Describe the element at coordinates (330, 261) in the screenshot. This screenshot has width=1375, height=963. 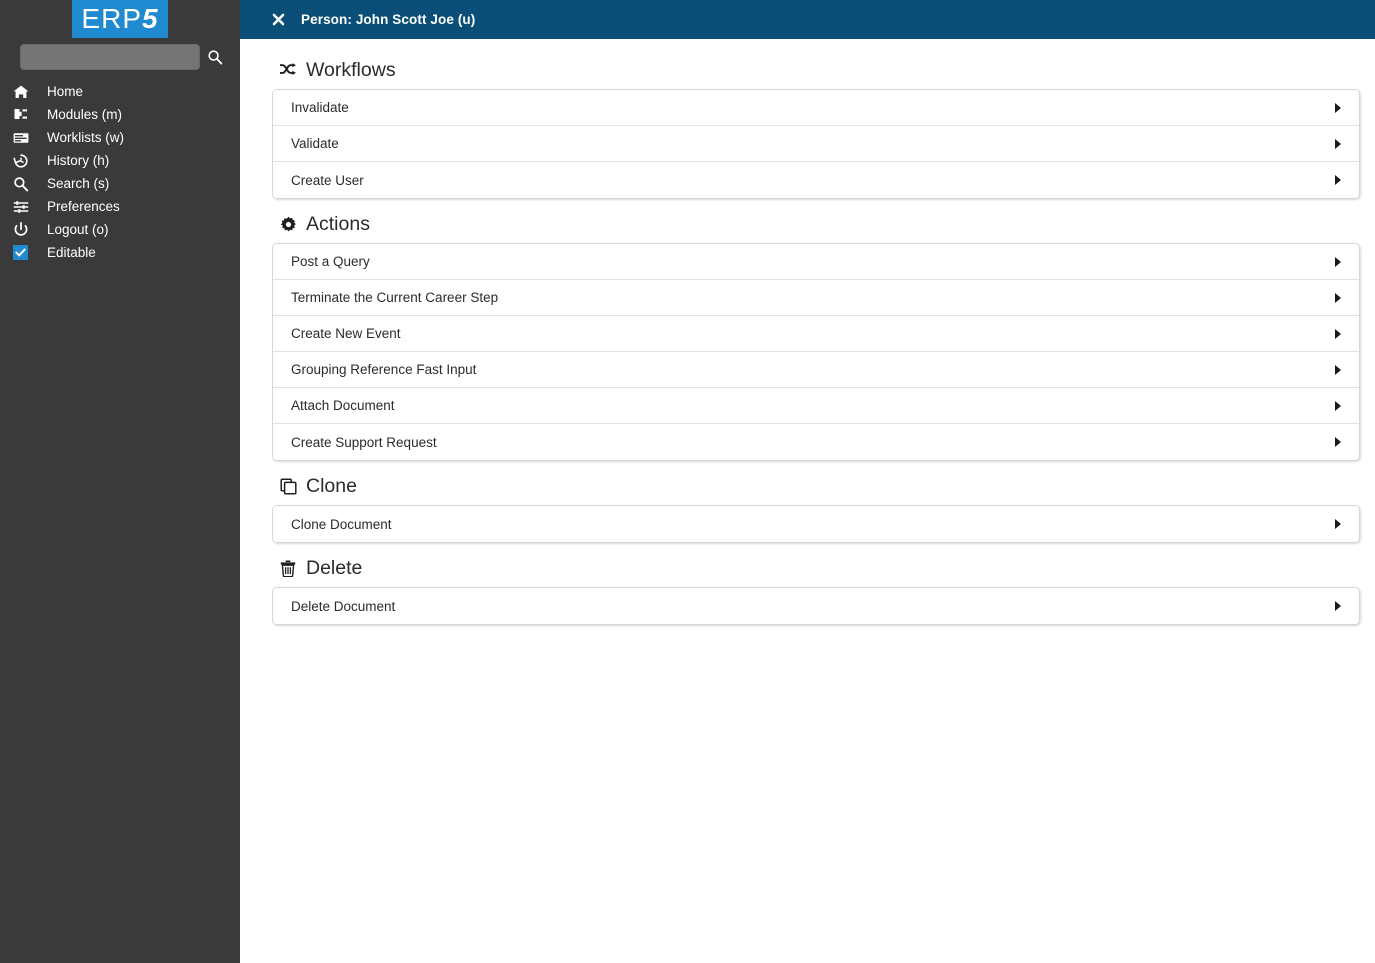
I see `list-item-label: Post a Query` at that location.